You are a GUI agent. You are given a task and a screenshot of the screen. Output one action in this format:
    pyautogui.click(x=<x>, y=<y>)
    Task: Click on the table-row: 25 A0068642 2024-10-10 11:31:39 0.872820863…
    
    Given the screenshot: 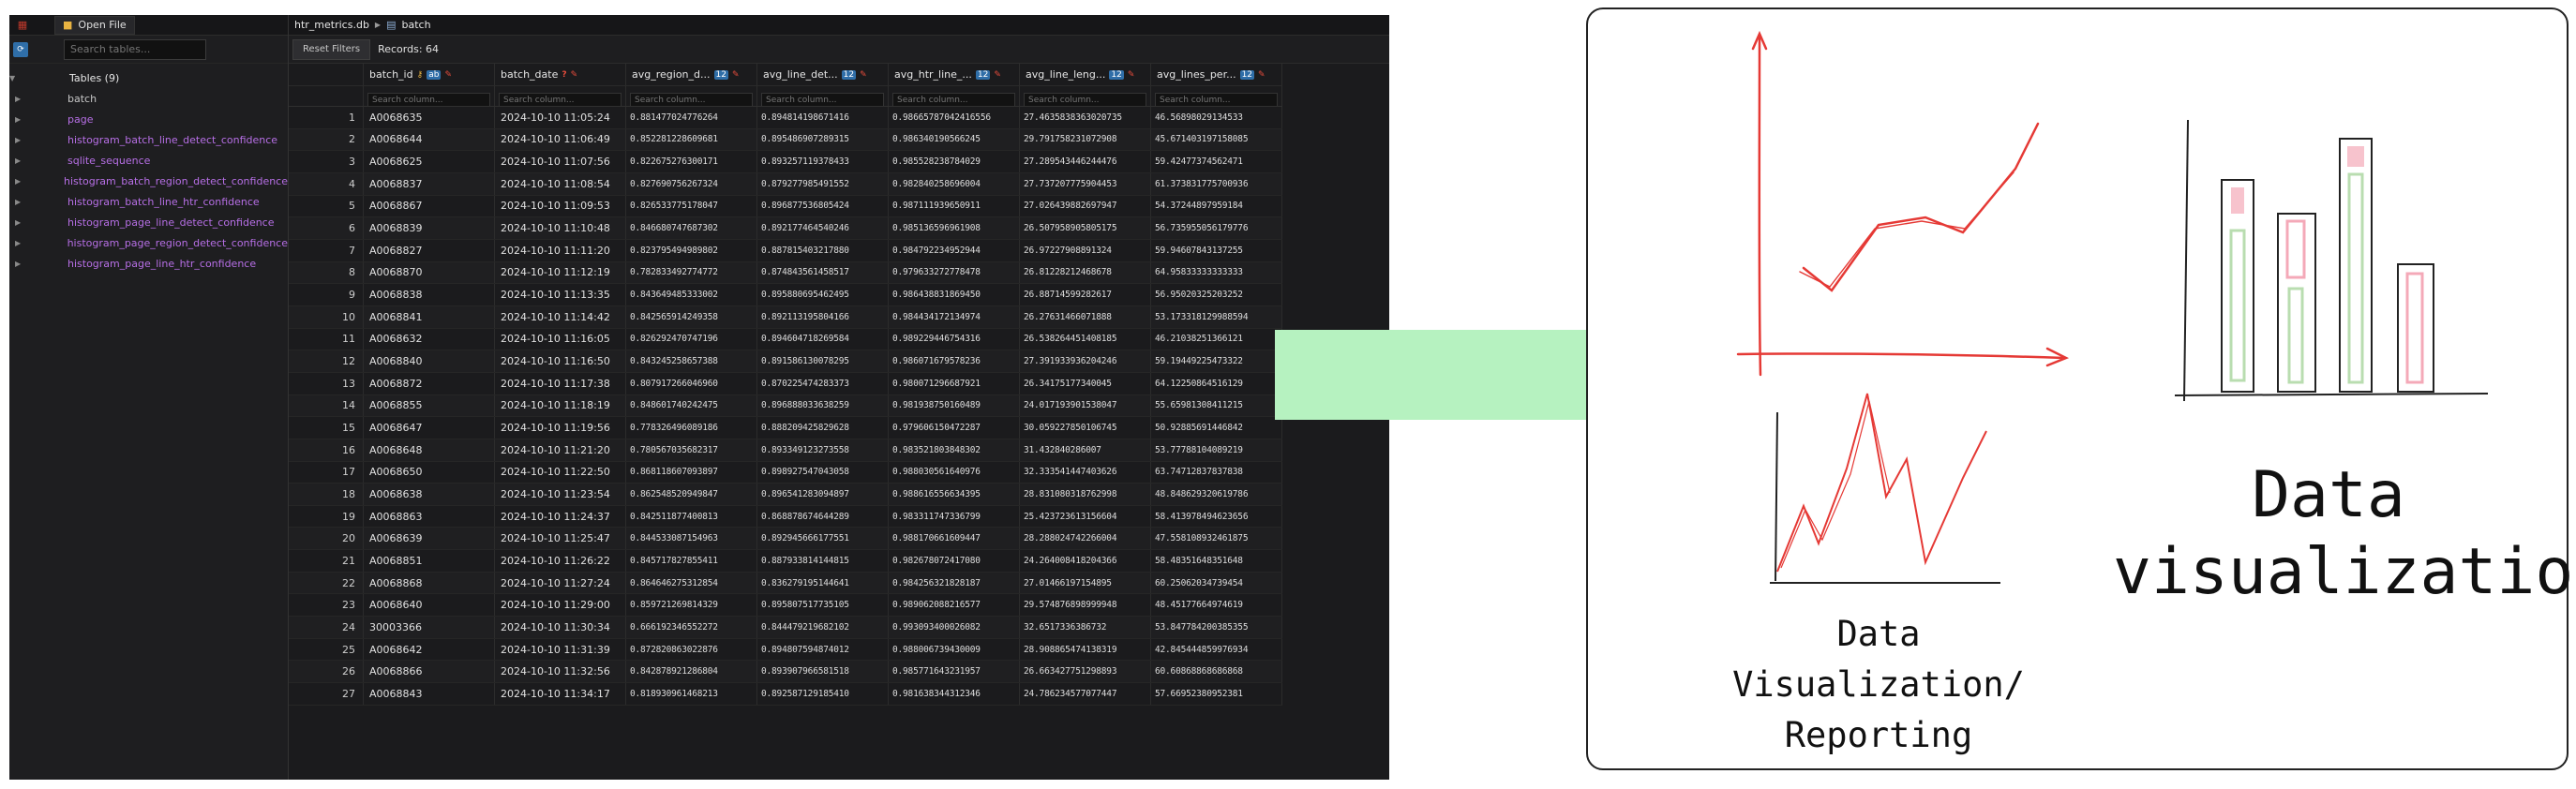 What is the action you would take?
    pyautogui.click(x=786, y=650)
    